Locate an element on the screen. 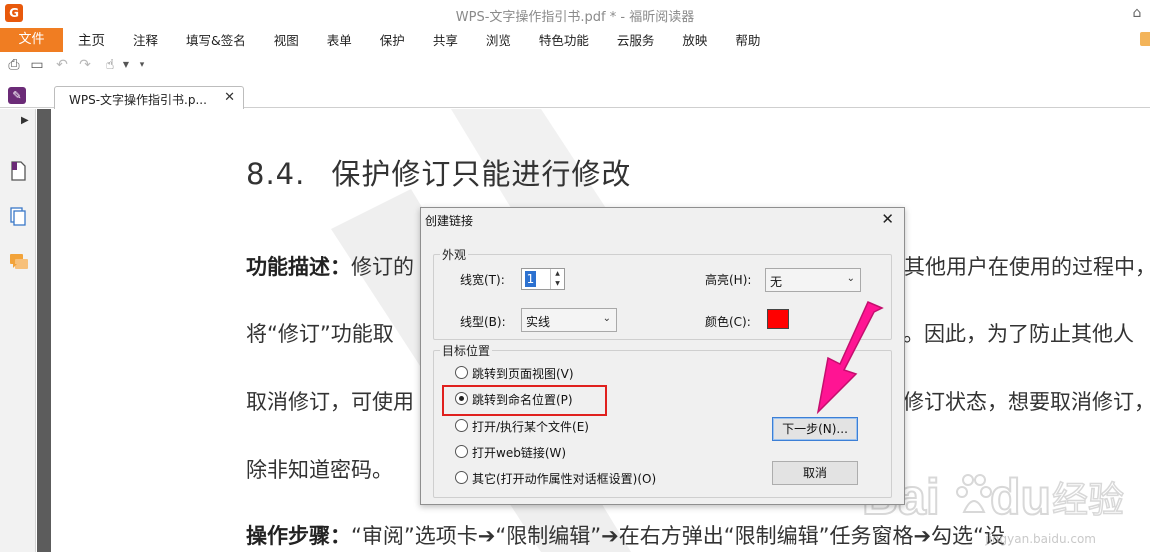  menu-form: 表单 is located at coordinates (339, 40).